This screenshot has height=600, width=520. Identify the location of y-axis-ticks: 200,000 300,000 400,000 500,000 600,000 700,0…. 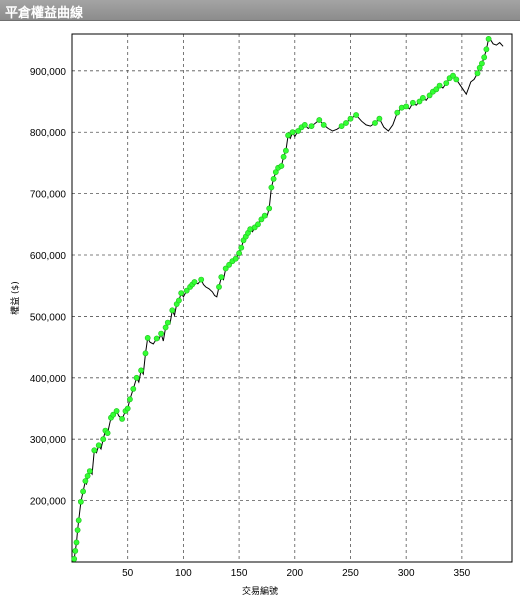
(48, 287).